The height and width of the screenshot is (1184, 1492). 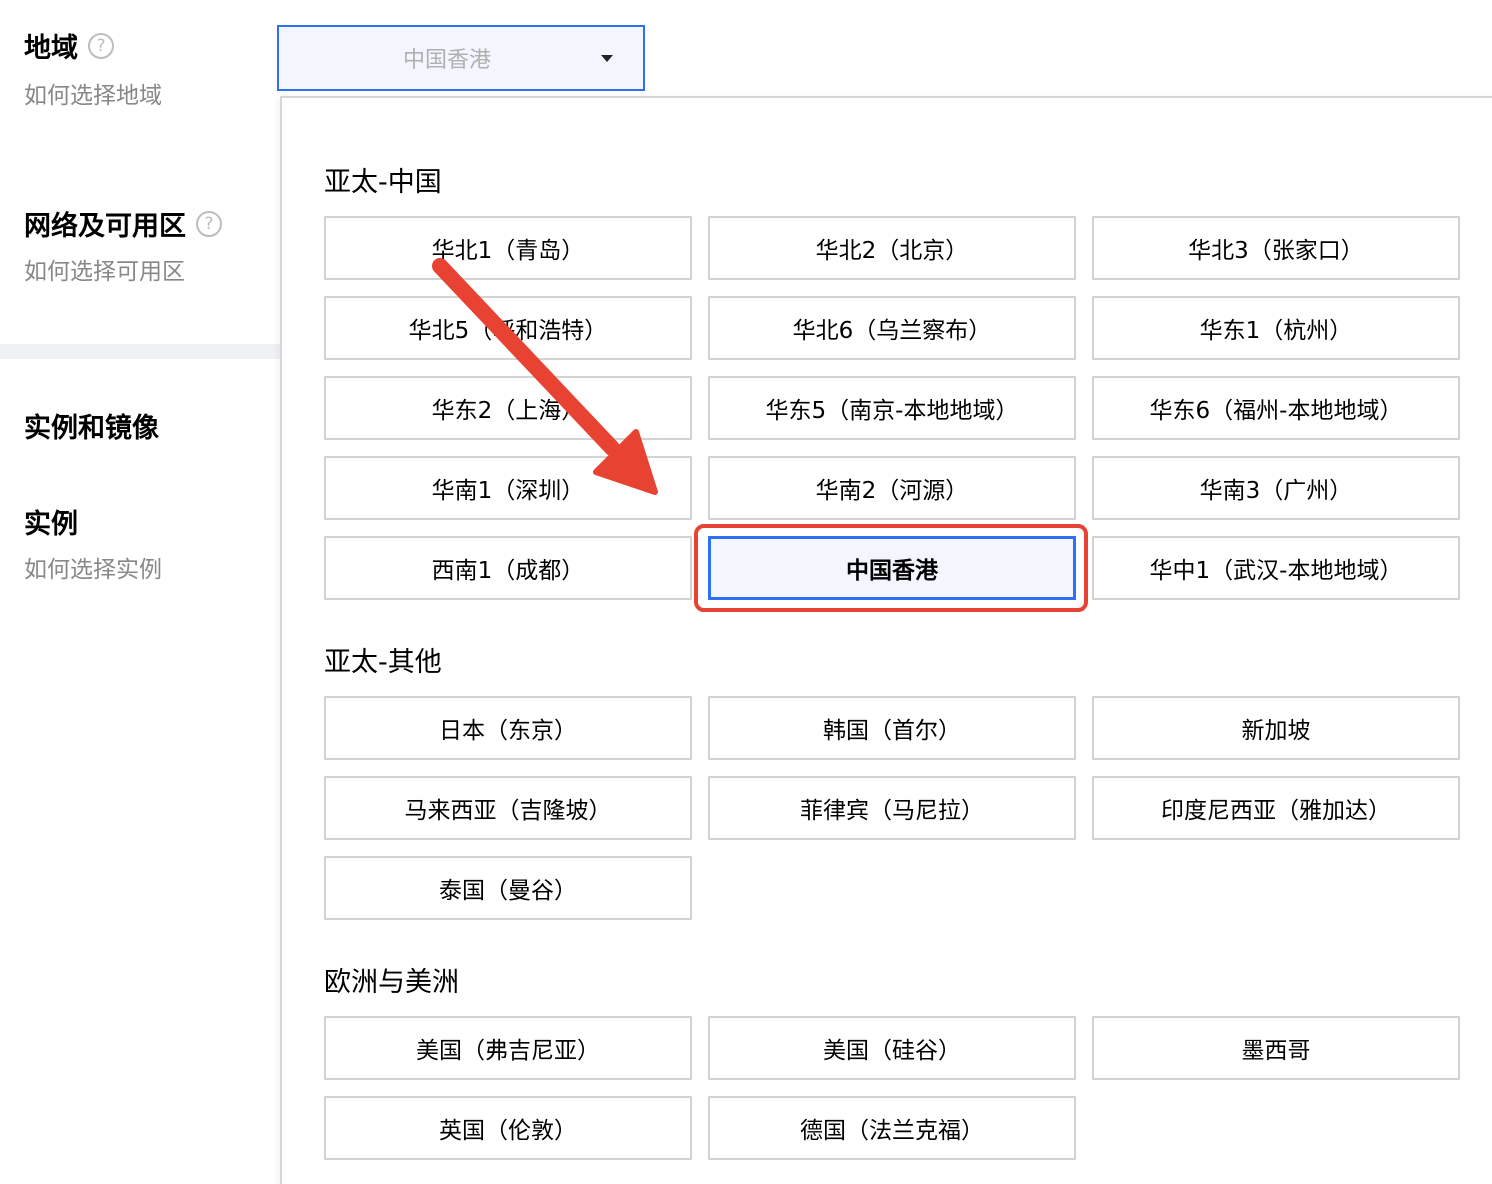 What do you see at coordinates (1276, 808) in the screenshot?
I see `region-option: 印度尼西亚（雅加达）` at bounding box center [1276, 808].